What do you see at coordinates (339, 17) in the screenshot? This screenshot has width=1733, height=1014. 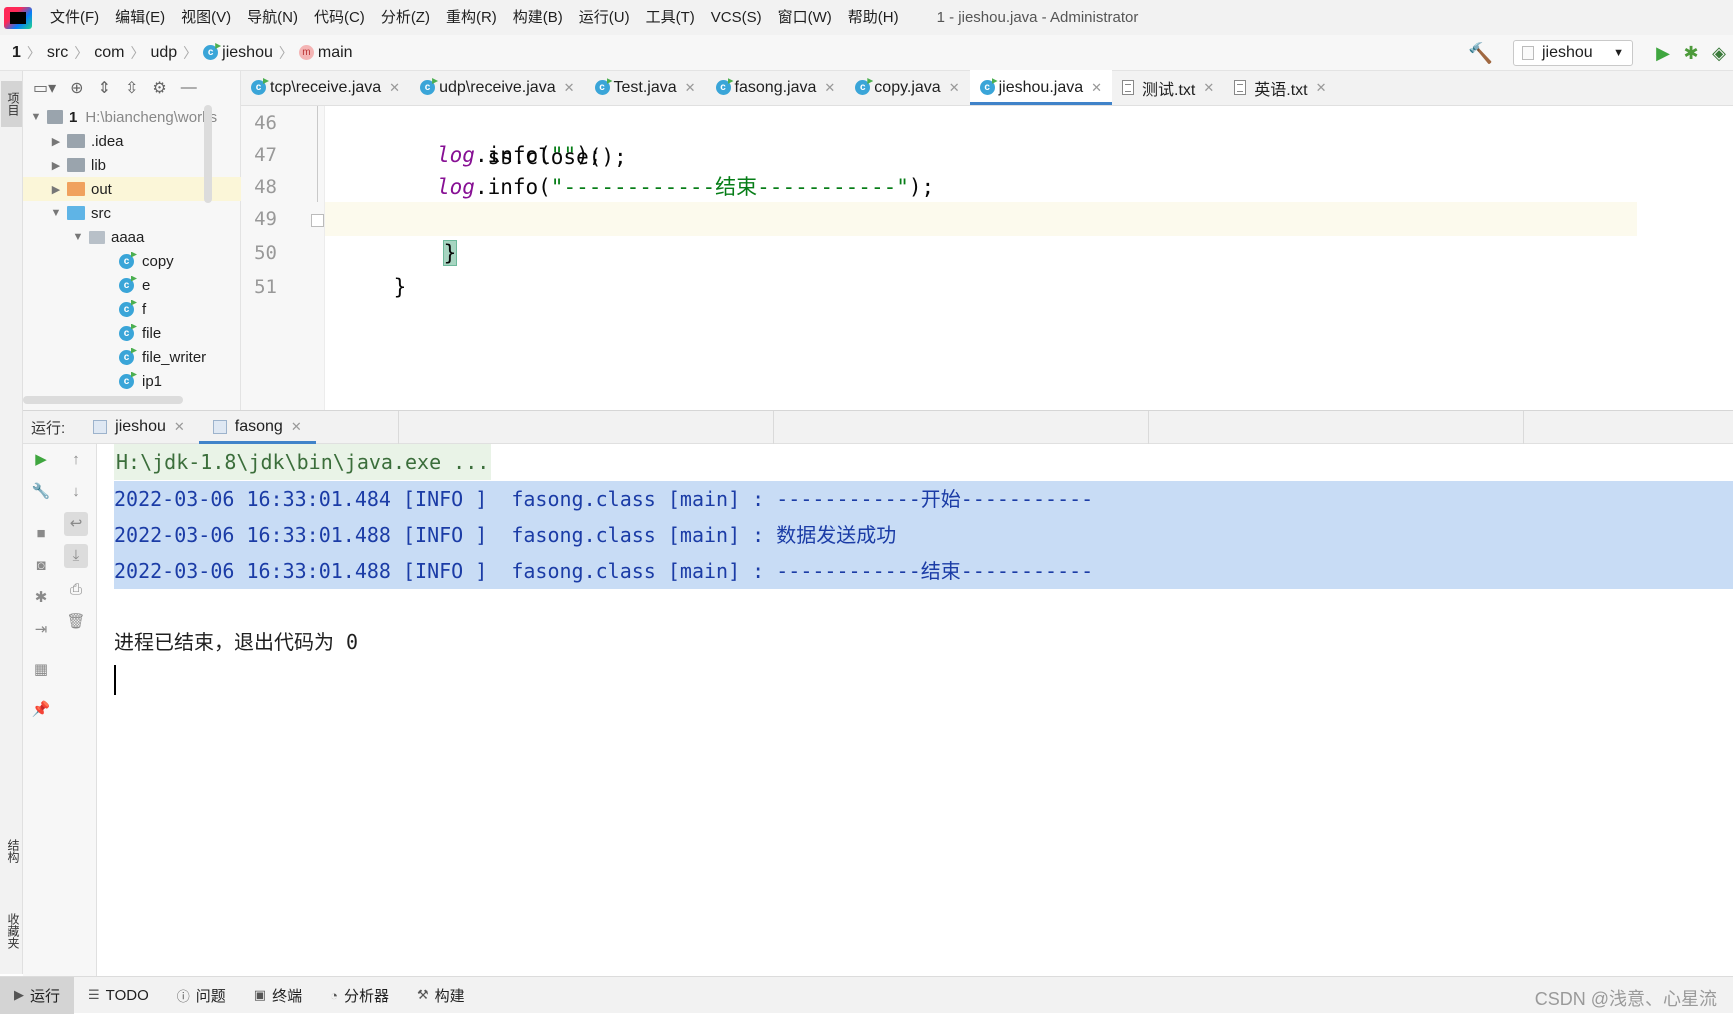 I see `menu-code: 代码(C)` at bounding box center [339, 17].